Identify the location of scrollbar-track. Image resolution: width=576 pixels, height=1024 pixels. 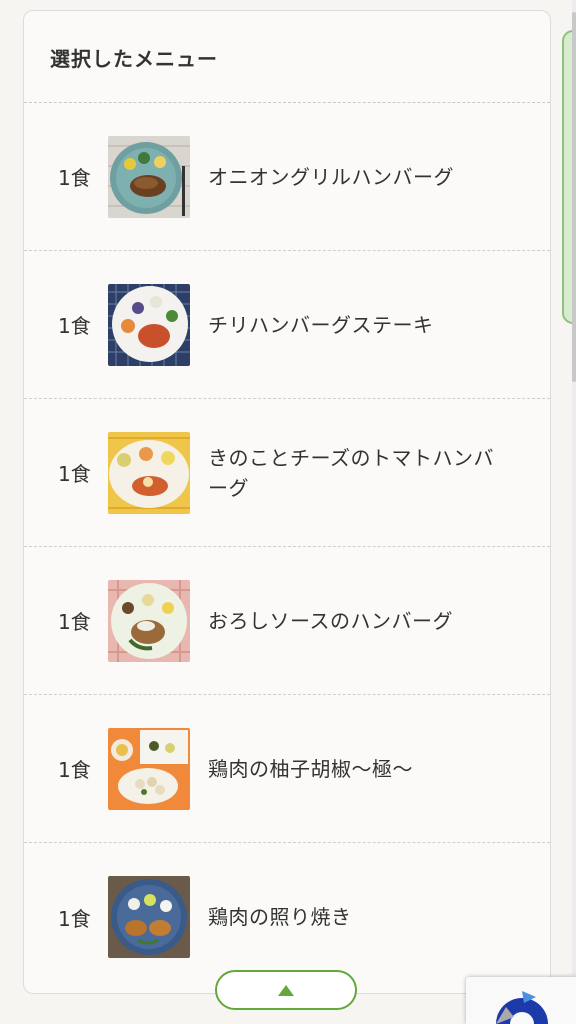
(574, 512).